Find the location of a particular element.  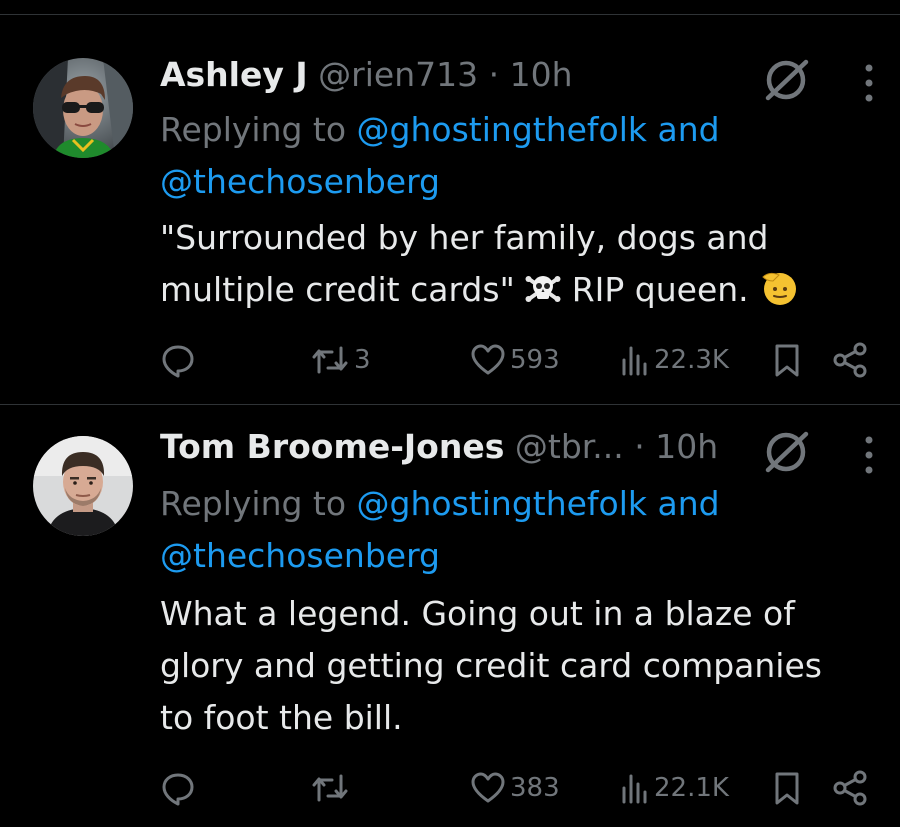

tweet-text-line: multiple credit cards" is located at coordinates (337, 289).